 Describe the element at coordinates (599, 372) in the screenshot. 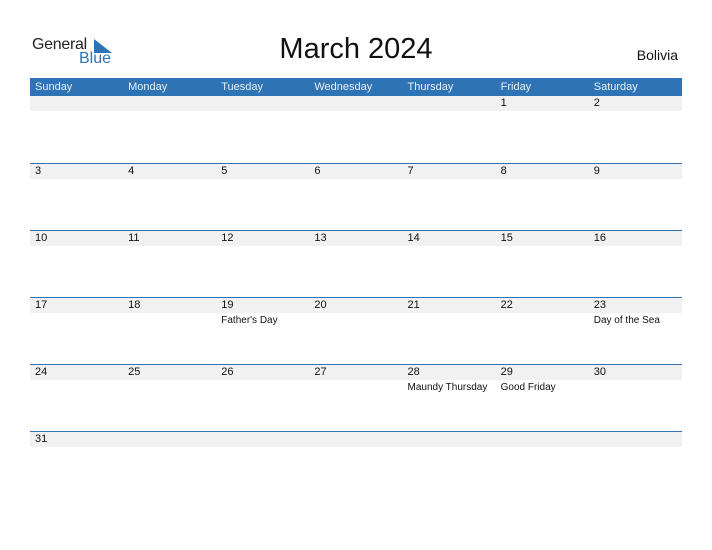

I see `day-number: 30` at that location.